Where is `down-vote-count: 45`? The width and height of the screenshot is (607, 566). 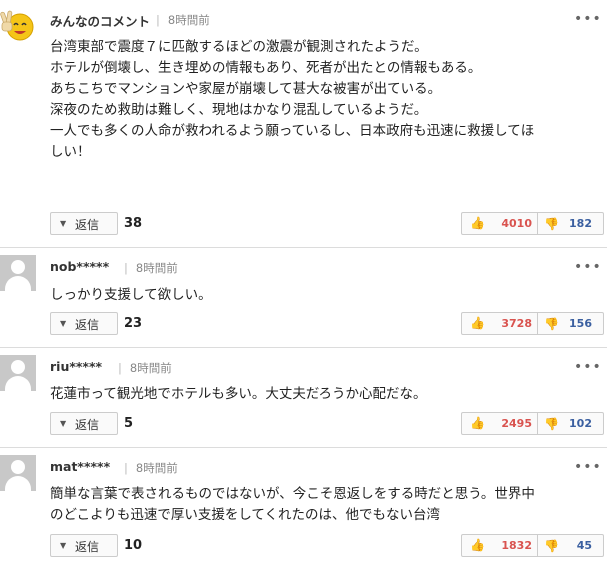
down-vote-count: 45 is located at coordinates (577, 545).